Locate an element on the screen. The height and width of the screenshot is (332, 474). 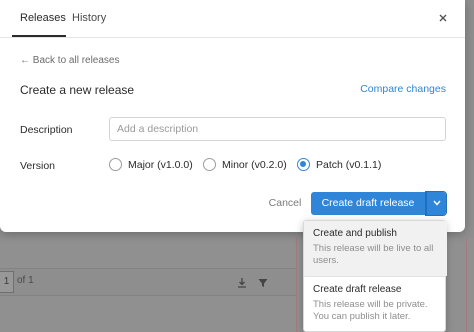
version-radio-major: Major (v1.0.0) is located at coordinates (151, 164).